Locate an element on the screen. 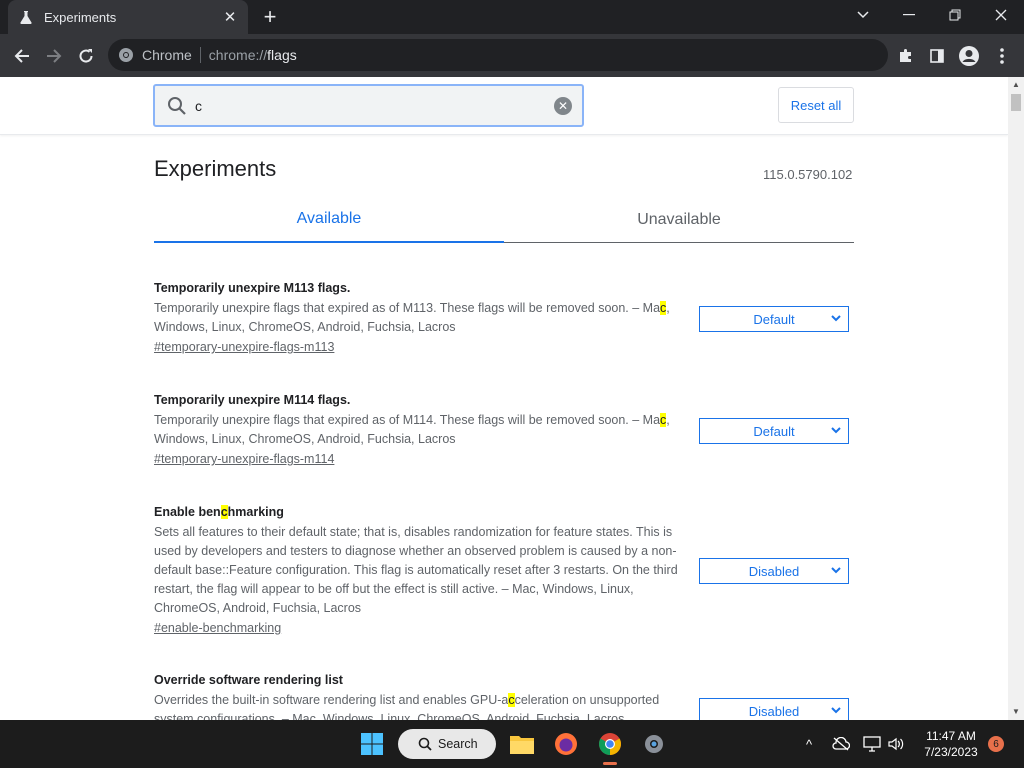 The height and width of the screenshot is (768, 1024). scroll-down-icon: ▼ is located at coordinates (1016, 712).